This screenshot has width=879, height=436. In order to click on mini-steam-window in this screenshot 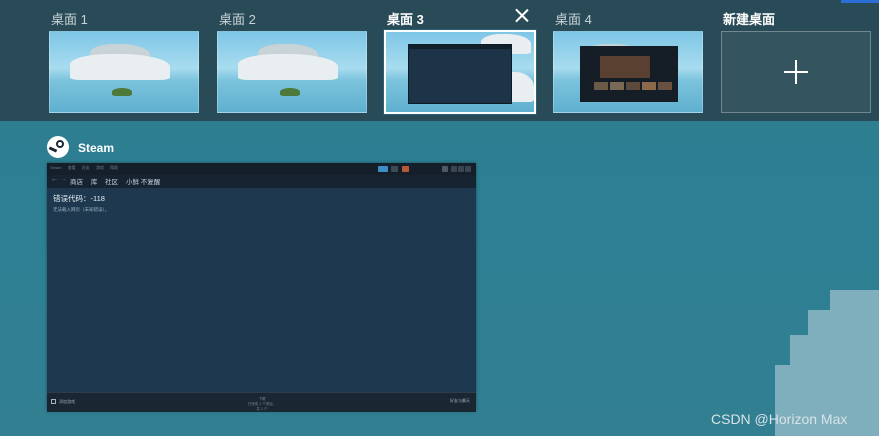, I will do `click(460, 74)`.